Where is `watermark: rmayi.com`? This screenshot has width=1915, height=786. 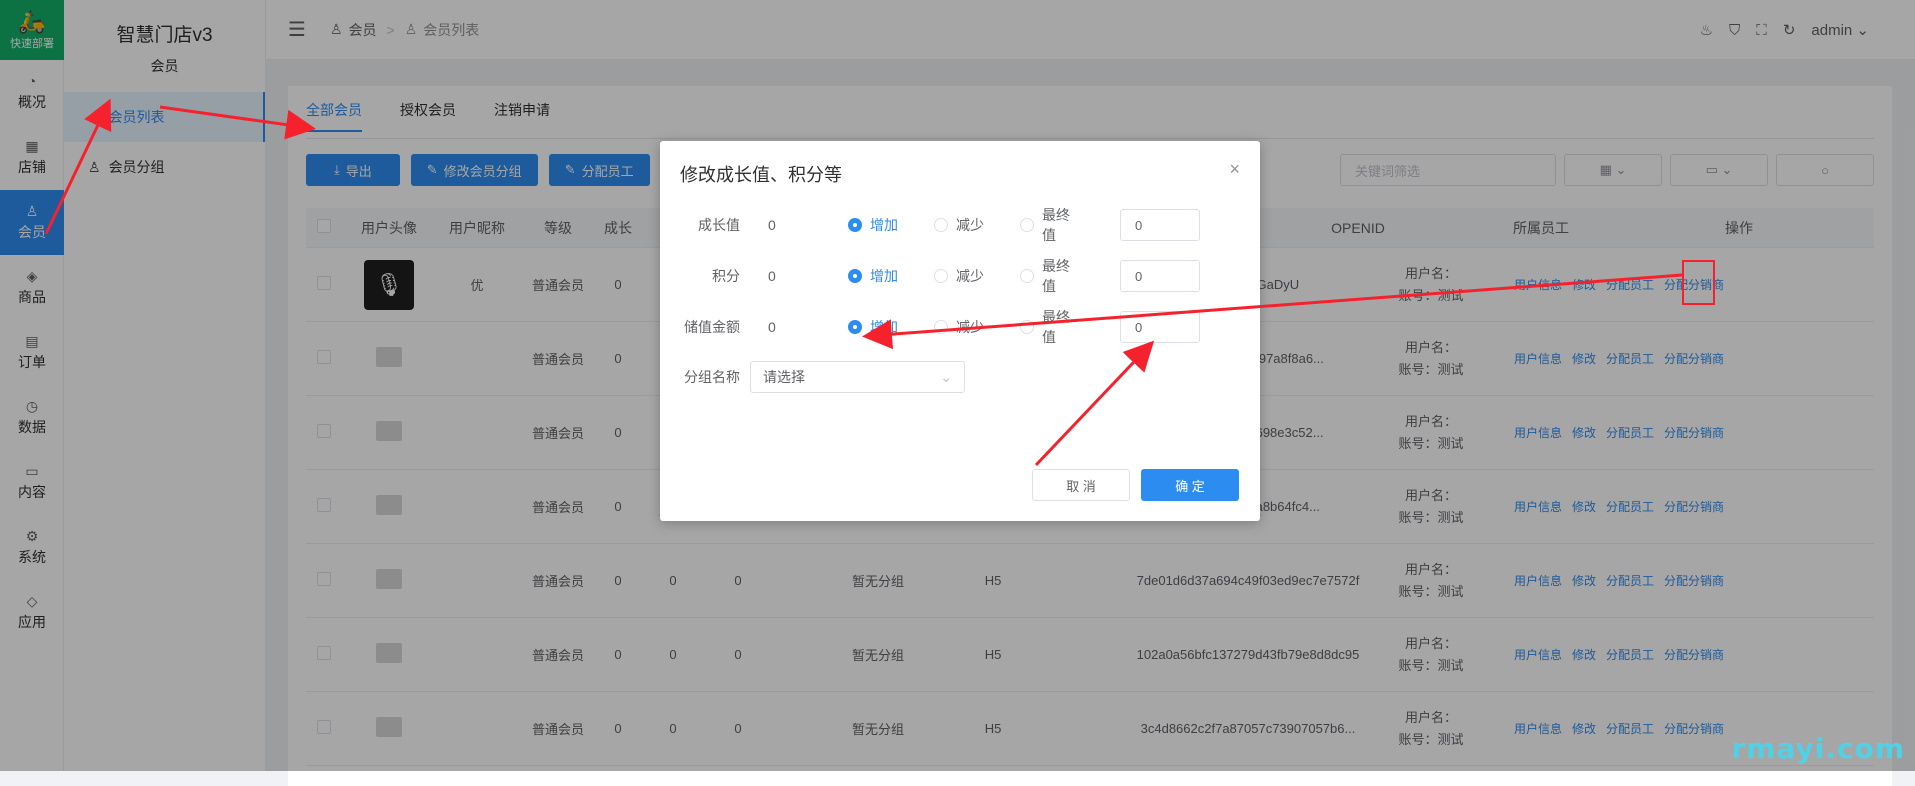 watermark: rmayi.com is located at coordinates (1818, 748).